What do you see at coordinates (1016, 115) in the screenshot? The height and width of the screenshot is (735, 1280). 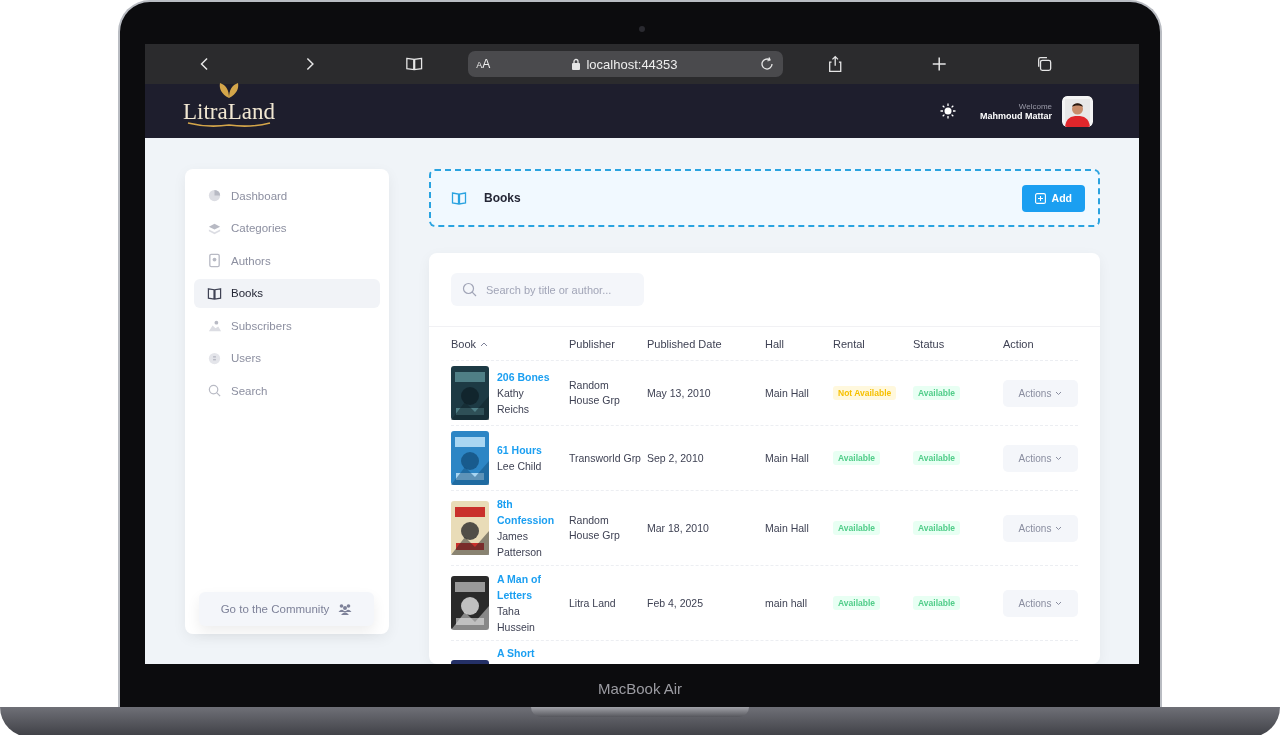 I see `user-name: Mahmoud Mattar` at bounding box center [1016, 115].